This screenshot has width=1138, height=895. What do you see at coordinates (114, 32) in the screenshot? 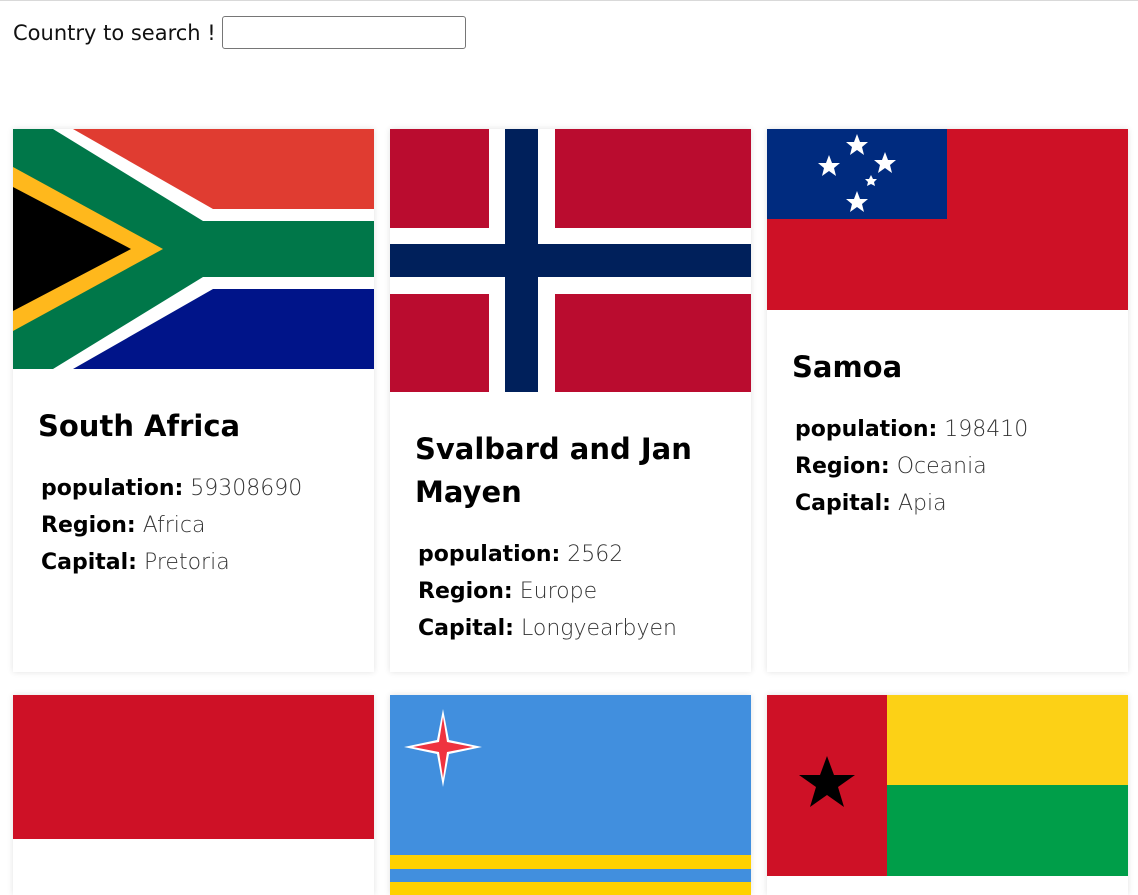
I see `search-label: Country to search !` at bounding box center [114, 32].